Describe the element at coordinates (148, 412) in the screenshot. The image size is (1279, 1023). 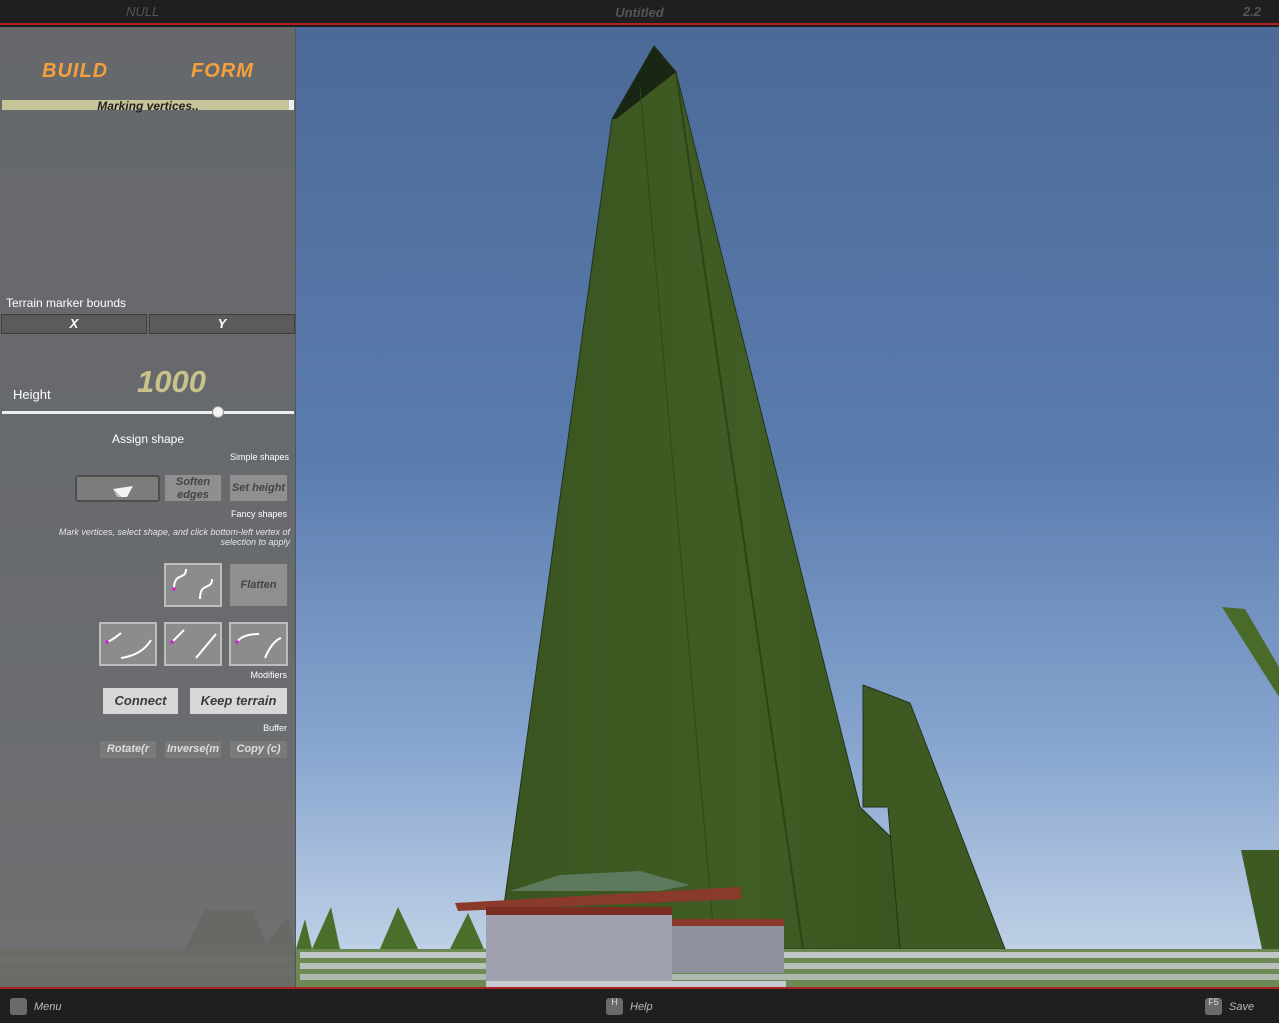
I see `height-slider-track` at that location.